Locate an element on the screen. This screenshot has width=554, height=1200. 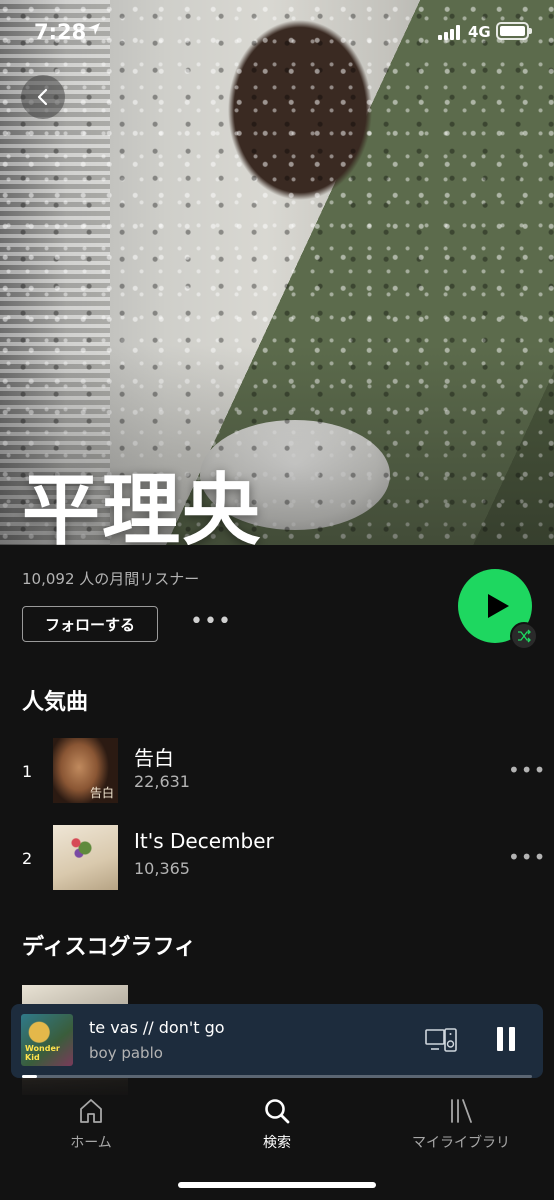
home-indicator is located at coordinates (277, 1185).